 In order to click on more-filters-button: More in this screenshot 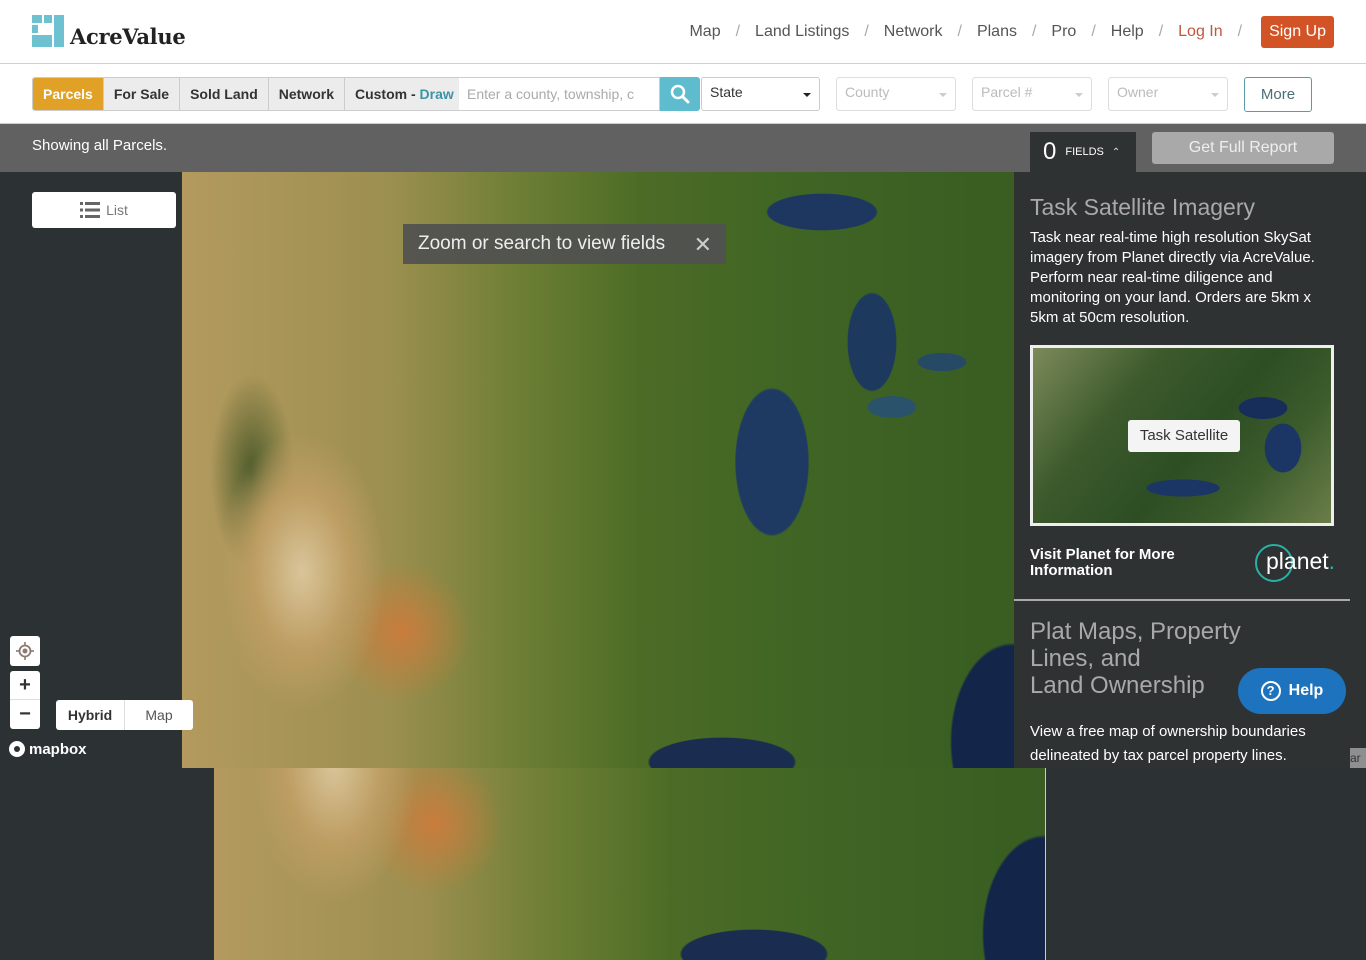, I will do `click(1278, 94)`.